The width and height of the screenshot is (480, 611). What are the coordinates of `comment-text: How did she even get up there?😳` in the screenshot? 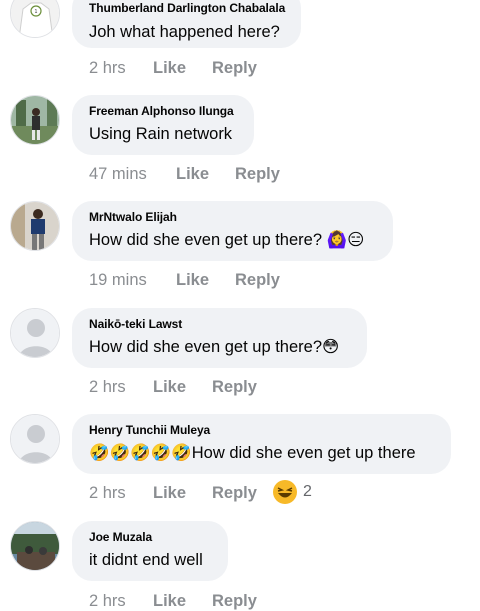 It's located at (219, 347).